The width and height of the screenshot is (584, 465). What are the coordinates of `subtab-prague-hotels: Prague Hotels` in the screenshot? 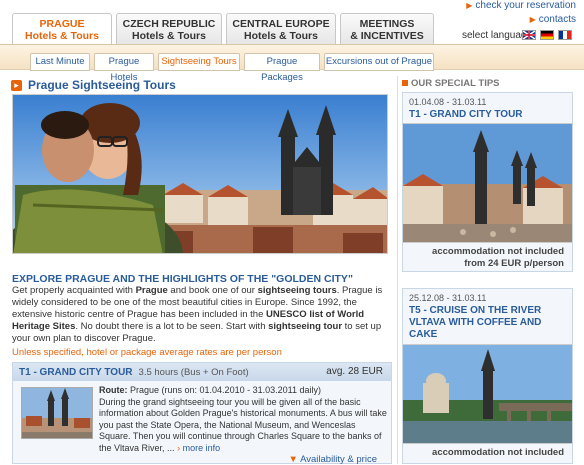 It's located at (124, 68).